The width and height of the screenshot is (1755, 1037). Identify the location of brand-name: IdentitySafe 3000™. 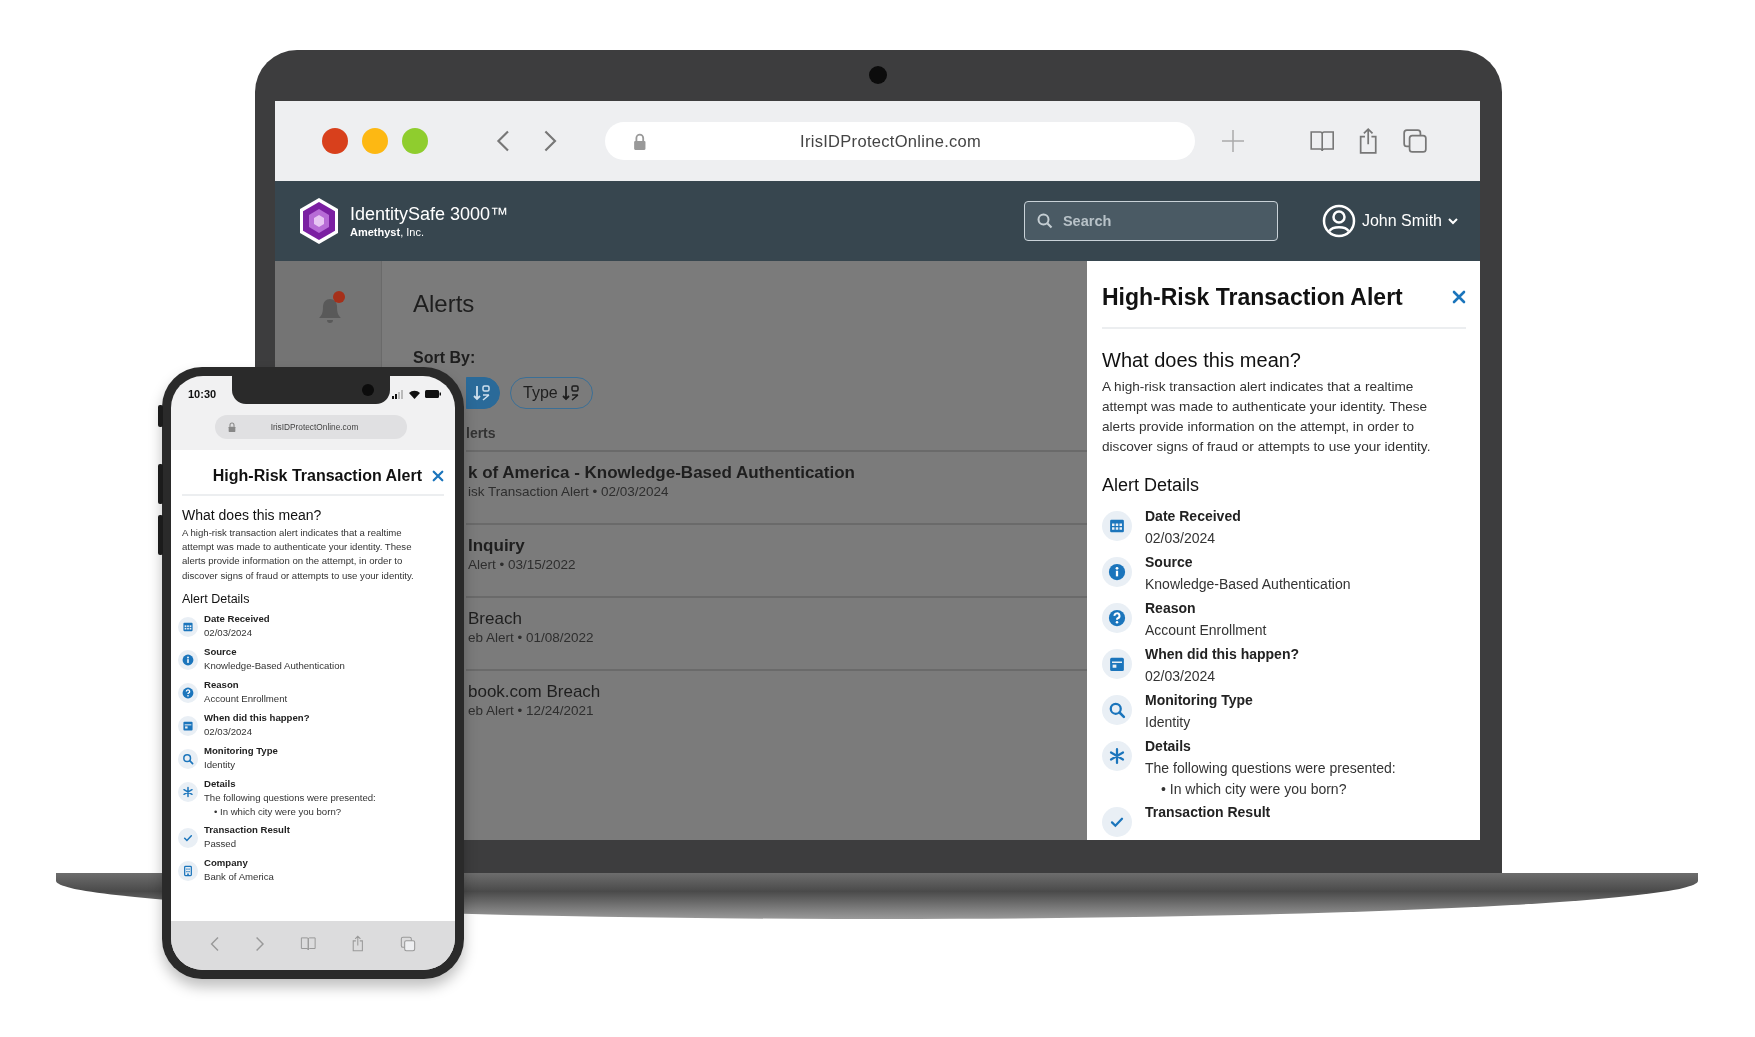
(429, 214).